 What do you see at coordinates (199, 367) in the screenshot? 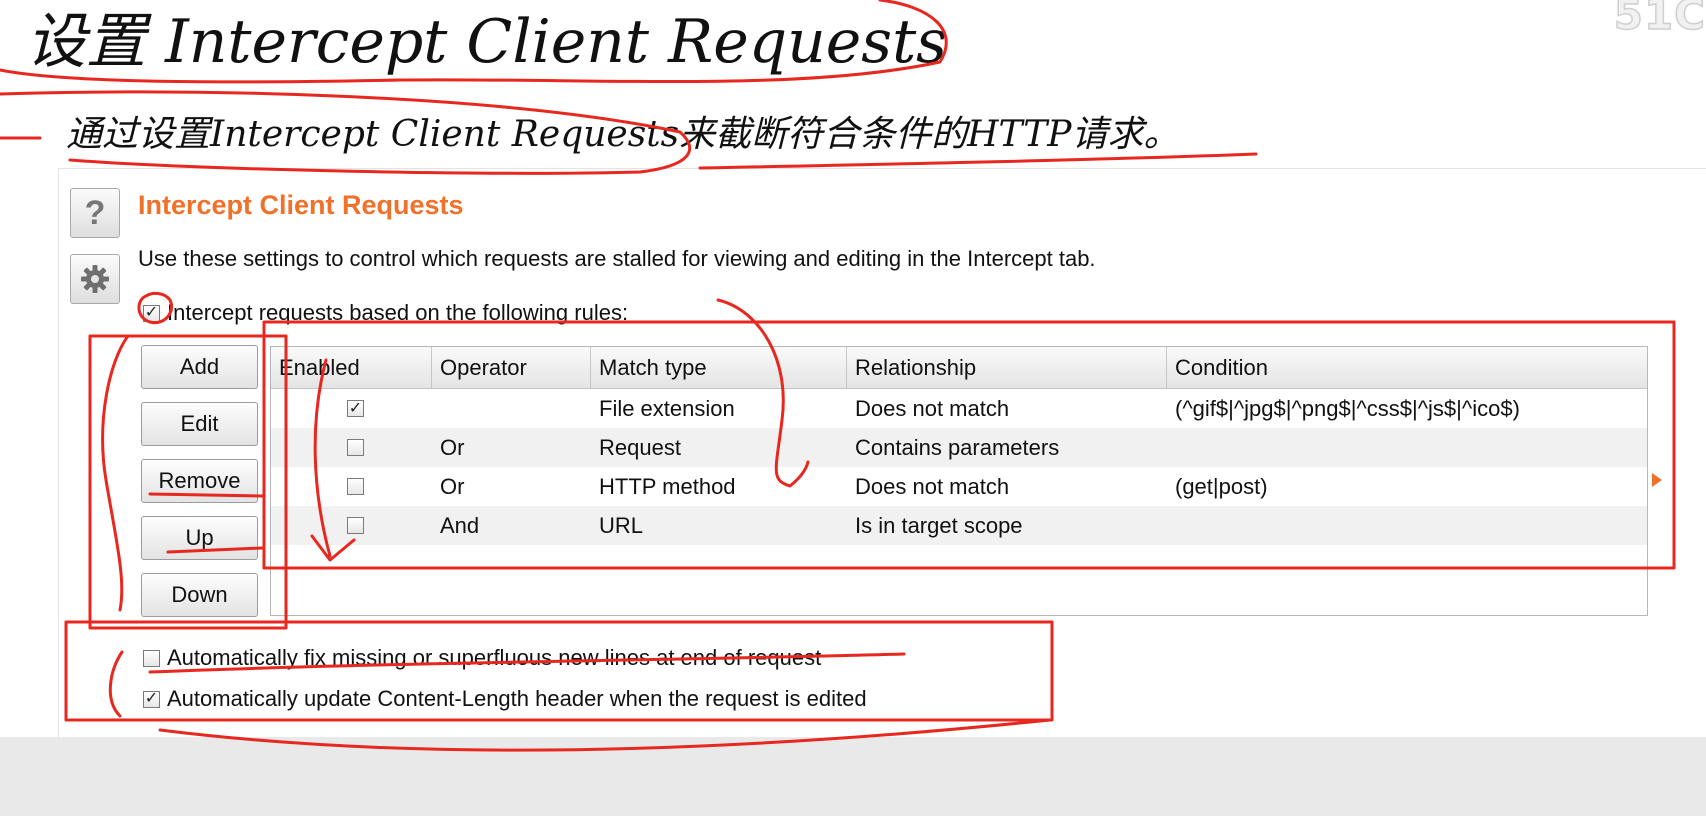
I see `add-button: Add` at bounding box center [199, 367].